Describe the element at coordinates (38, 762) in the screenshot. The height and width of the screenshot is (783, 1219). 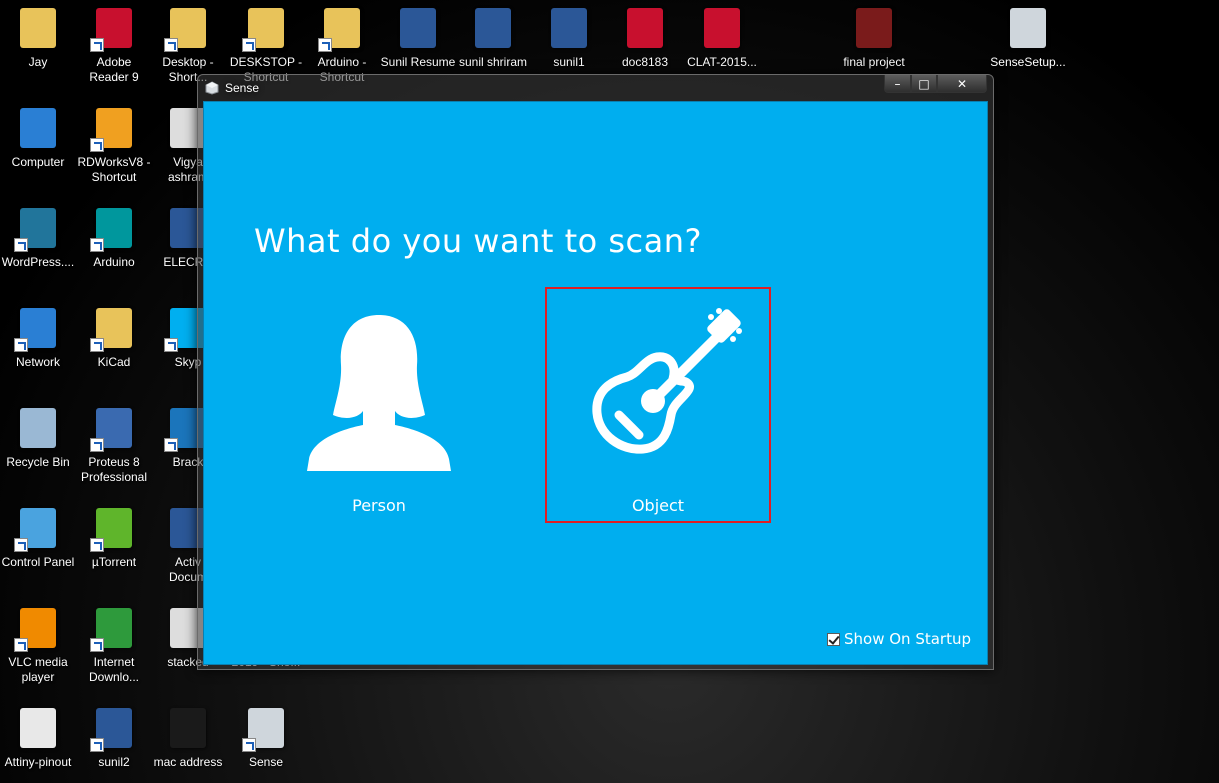
I see `desktop-icon-label: Attiny-pinout` at that location.